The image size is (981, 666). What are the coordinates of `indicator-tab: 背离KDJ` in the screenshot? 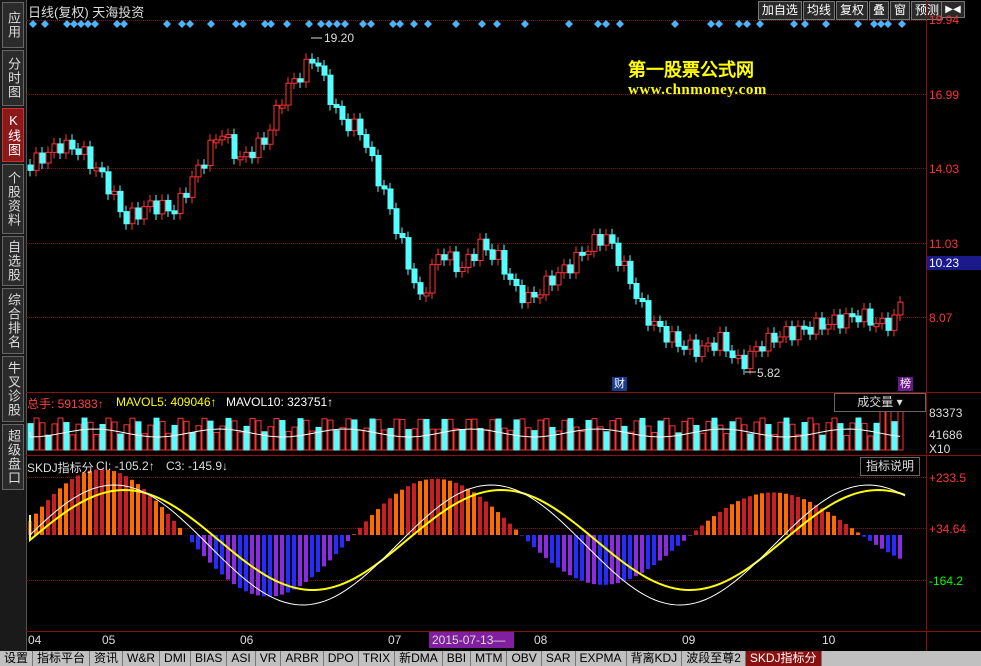 It's located at (655, 658).